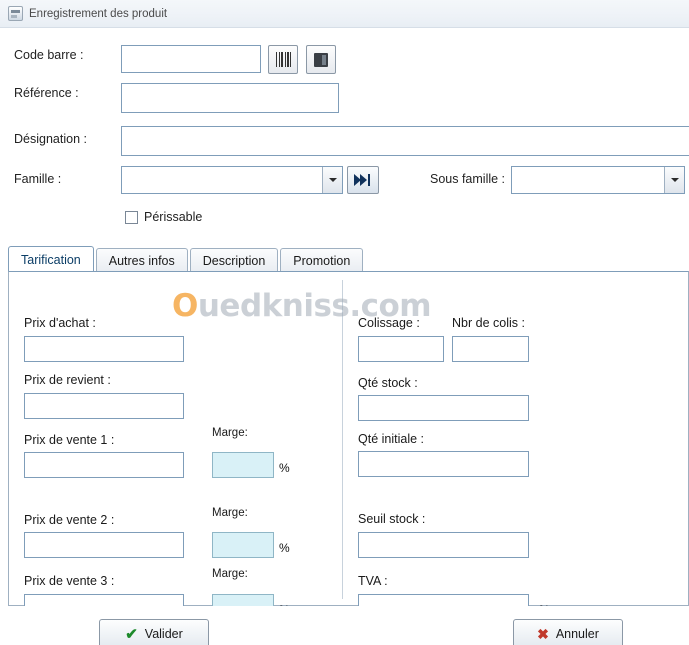 This screenshot has width=689, height=645. I want to click on validate-label: Valider, so click(163, 634).